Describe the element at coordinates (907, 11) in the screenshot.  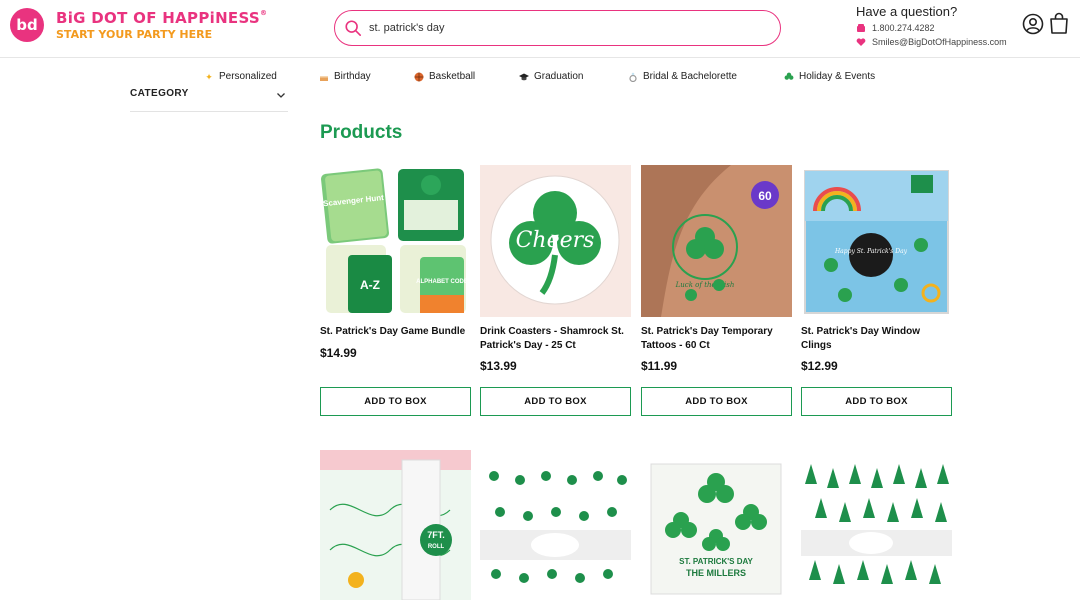
I see `contact-question: Have a question?` at that location.